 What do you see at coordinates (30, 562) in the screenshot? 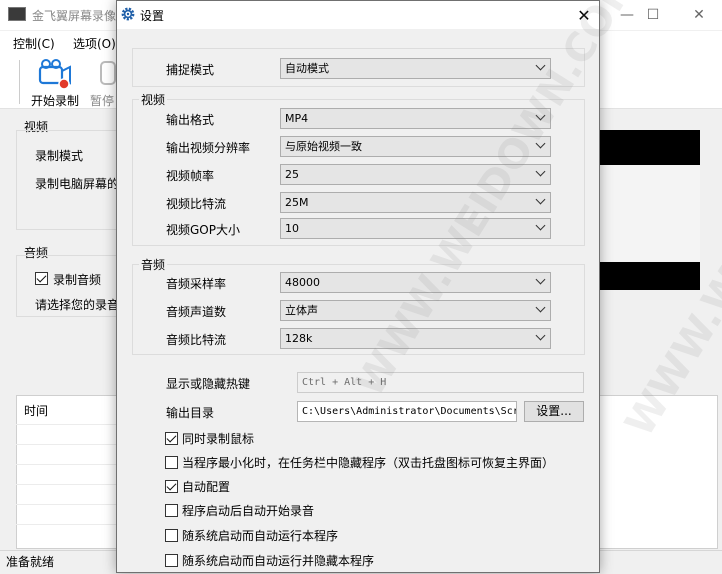
I see `status-text: 准备就绪` at bounding box center [30, 562].